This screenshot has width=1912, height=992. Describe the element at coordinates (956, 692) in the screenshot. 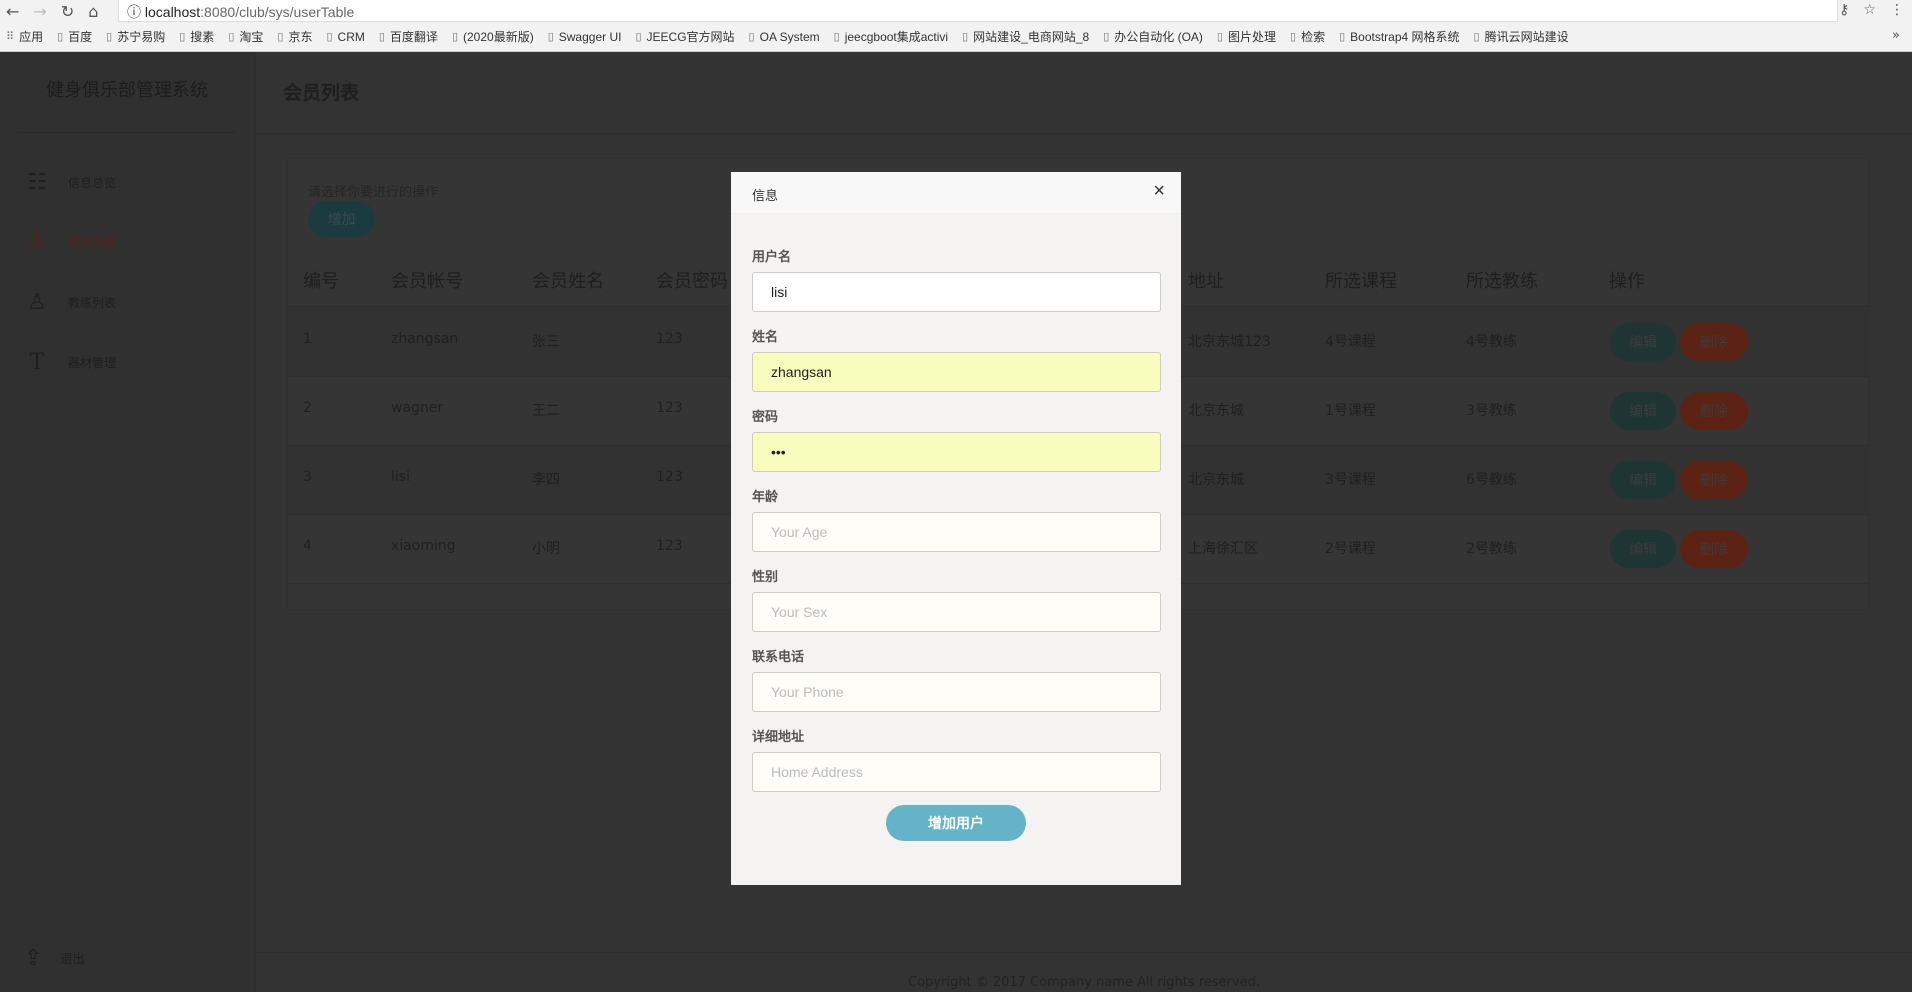

I see `phone-field` at that location.